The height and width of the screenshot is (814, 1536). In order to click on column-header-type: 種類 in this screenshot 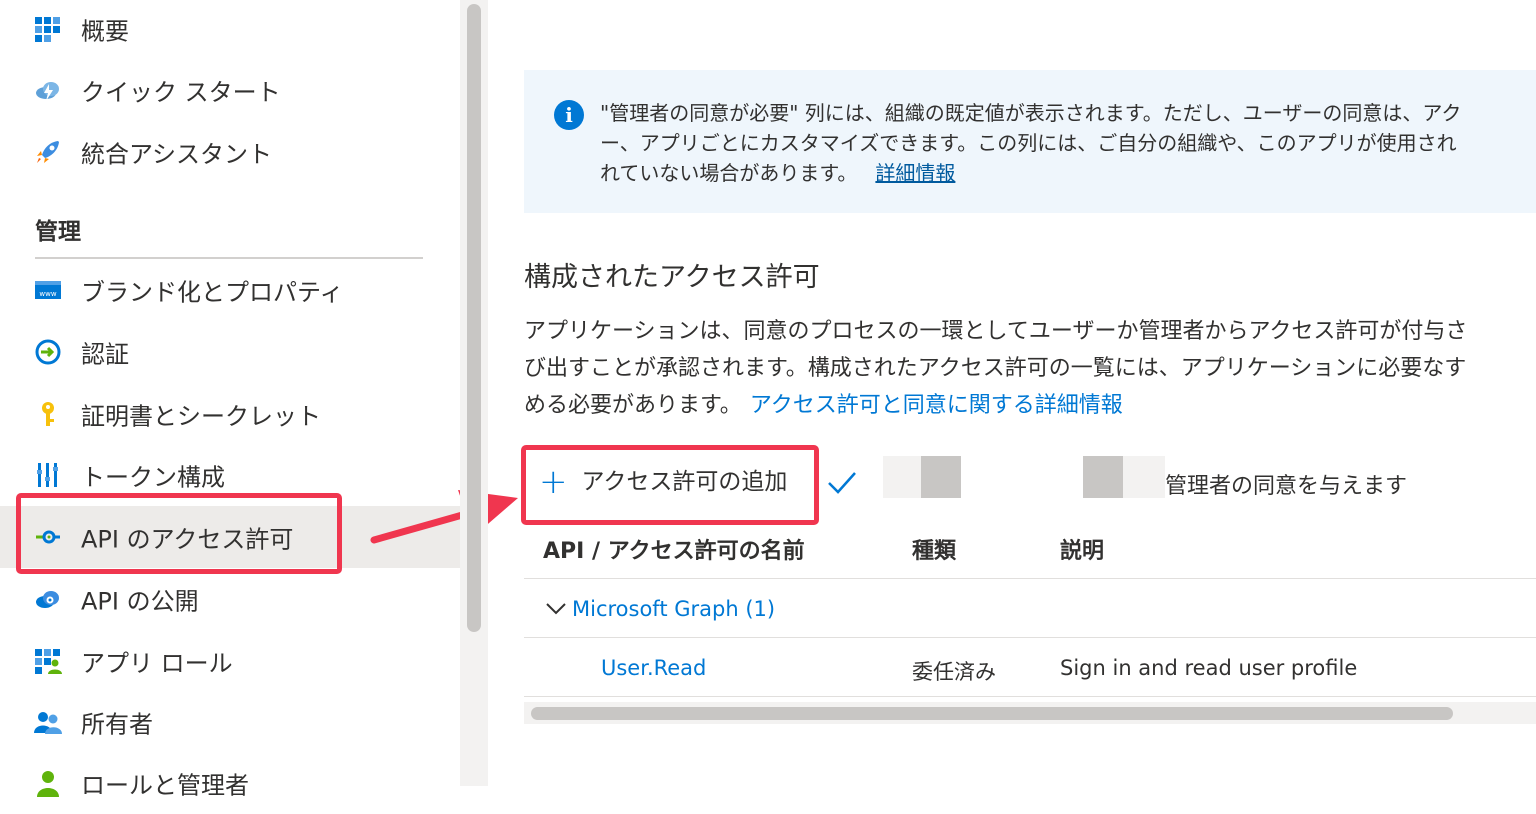, I will do `click(934, 549)`.